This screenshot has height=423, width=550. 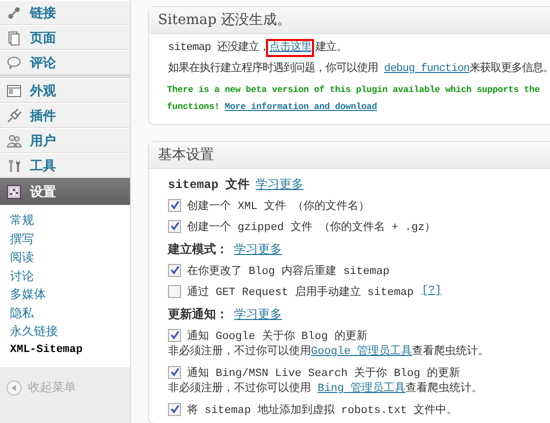 What do you see at coordinates (362, 389) in the screenshot?
I see `text-link: Bing 管理员工具` at bounding box center [362, 389].